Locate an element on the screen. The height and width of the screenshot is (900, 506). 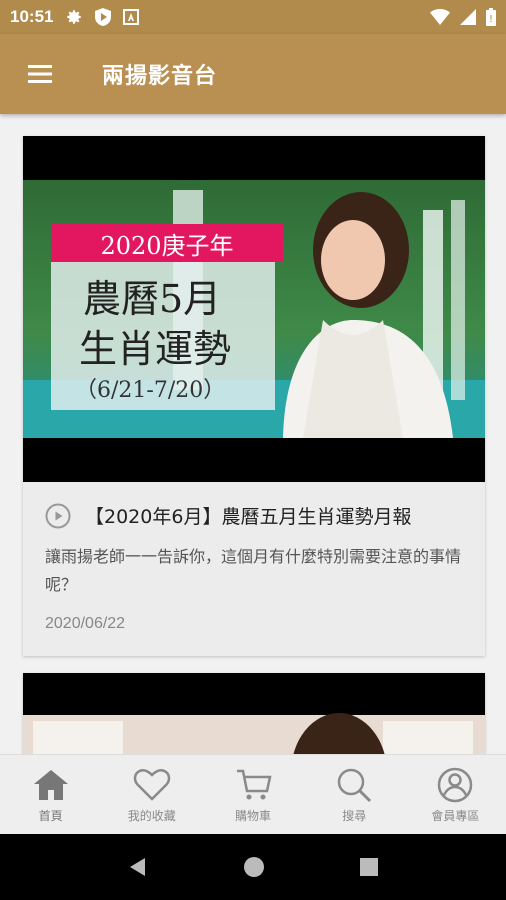
bottom-nav: 首頁 我的收藏 購物車 搜尋 會員專區 is located at coordinates (253, 794).